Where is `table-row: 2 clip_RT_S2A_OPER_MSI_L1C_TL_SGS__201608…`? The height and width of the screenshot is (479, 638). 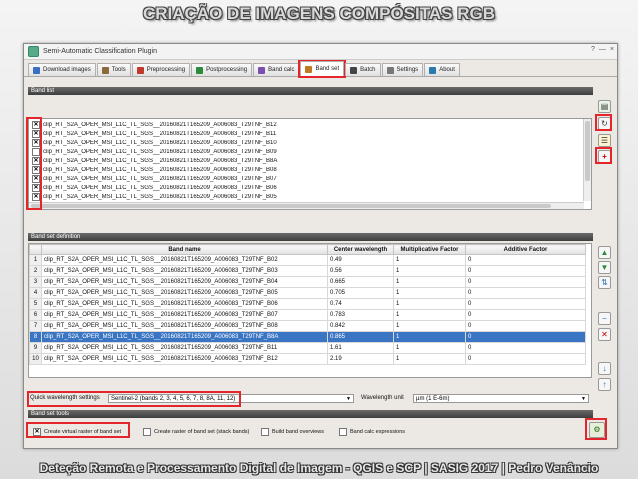
table-row: 2 clip_RT_S2A_OPER_MSI_L1C_TL_SGS__201608… is located at coordinates (307, 271).